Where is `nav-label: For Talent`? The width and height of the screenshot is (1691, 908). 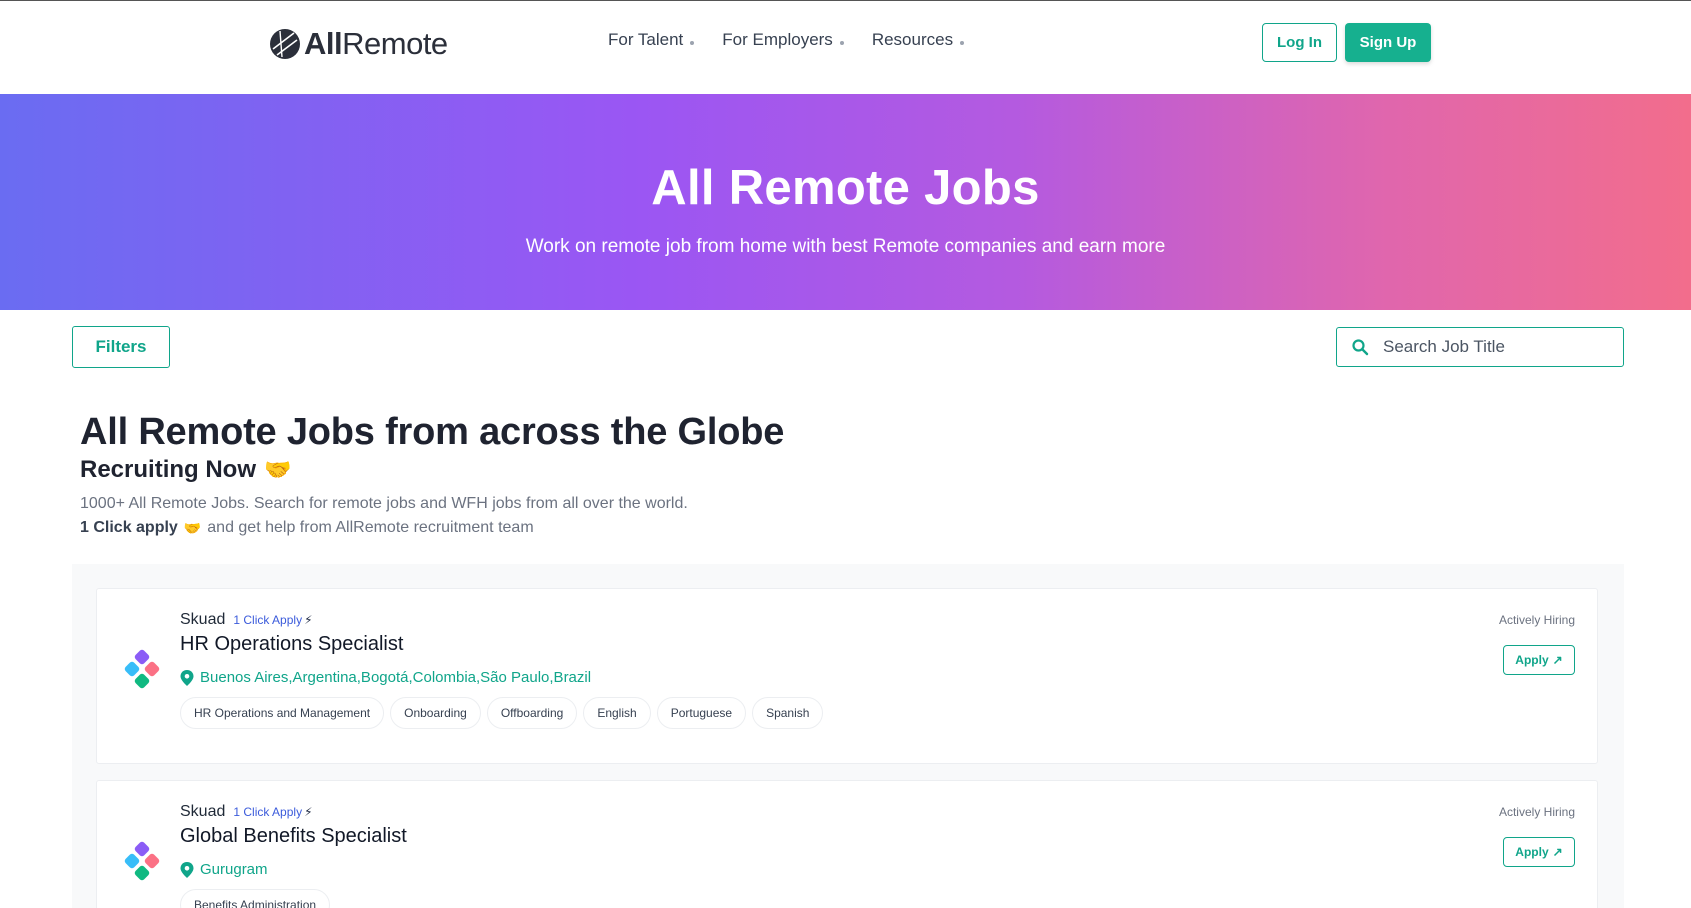 nav-label: For Talent is located at coordinates (646, 39).